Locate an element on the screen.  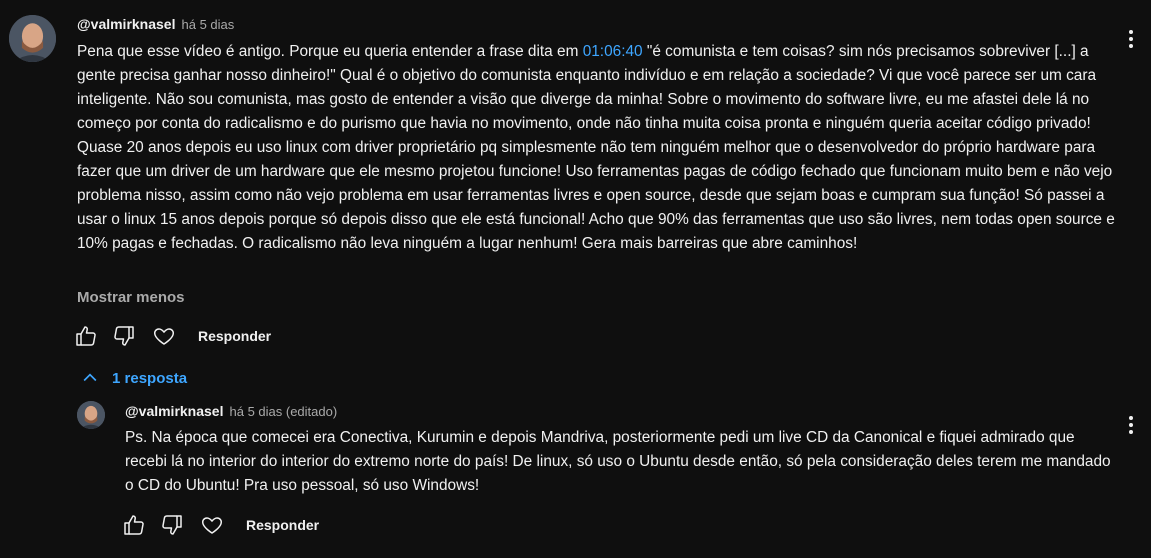
comment-actions: Responder is located at coordinates (172, 336).